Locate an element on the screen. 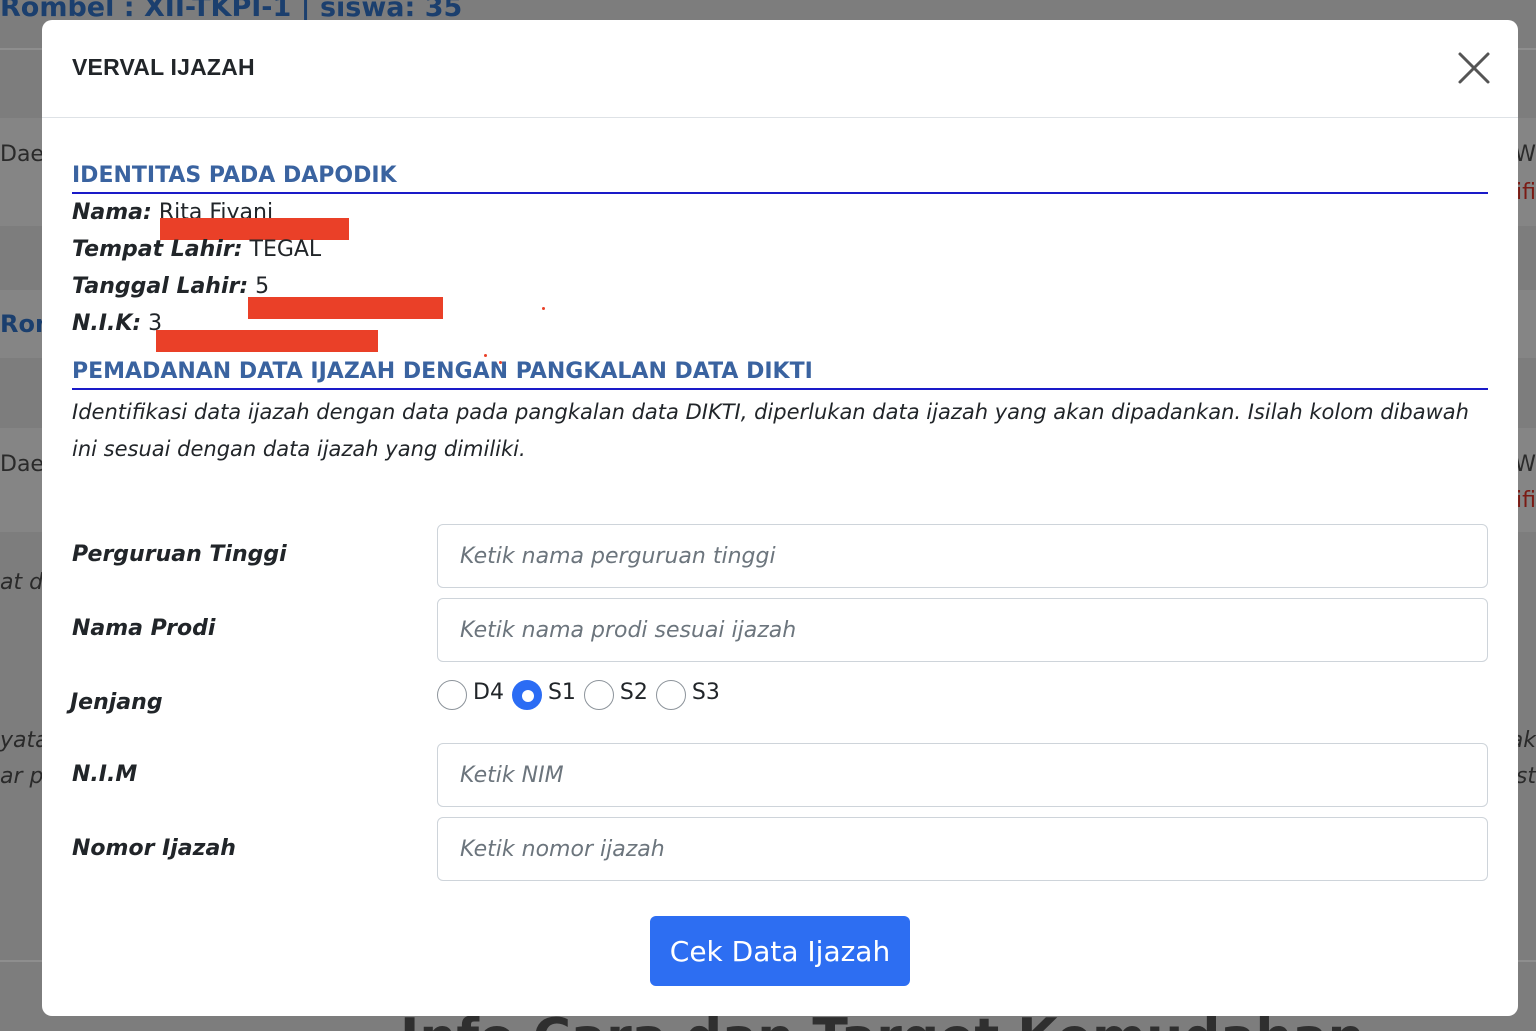 The height and width of the screenshot is (1031, 1536). nik-row: N.I.K: 3 is located at coordinates (117, 324).